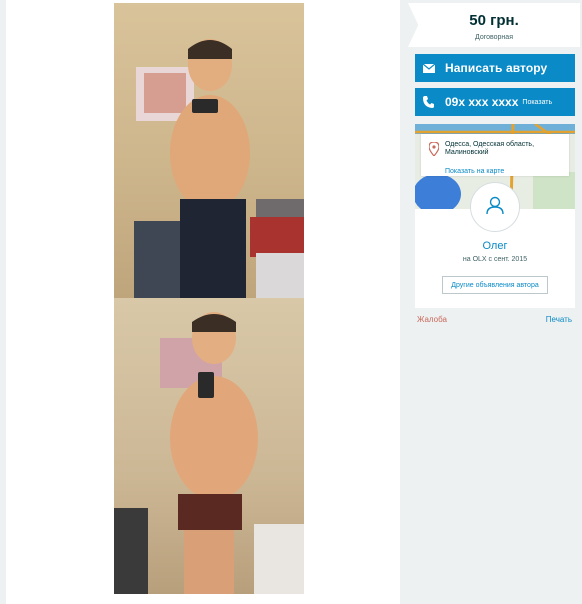 This screenshot has width=582, height=604. What do you see at coordinates (495, 285) in the screenshot?
I see `other-ads-button: Другие объявления автора` at bounding box center [495, 285].